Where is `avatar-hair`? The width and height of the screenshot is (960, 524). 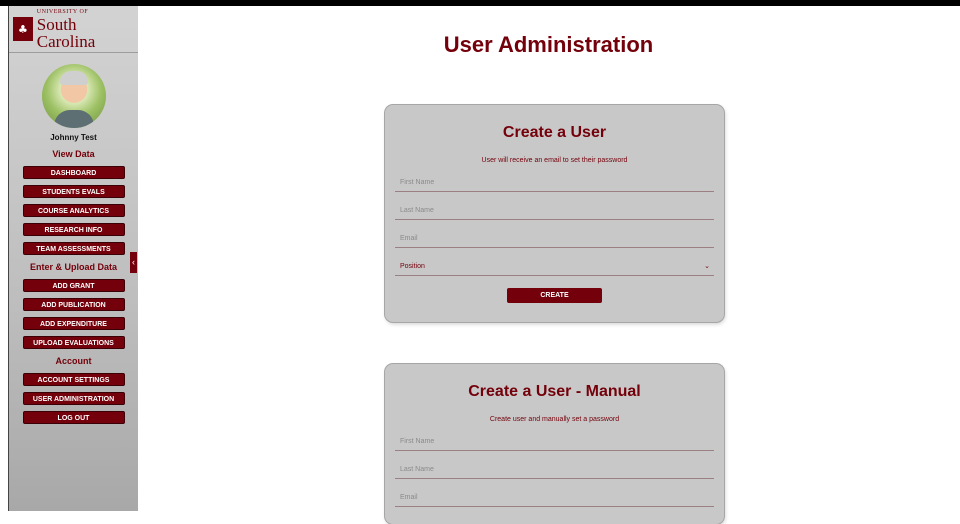
avatar-hair is located at coordinates (73, 78).